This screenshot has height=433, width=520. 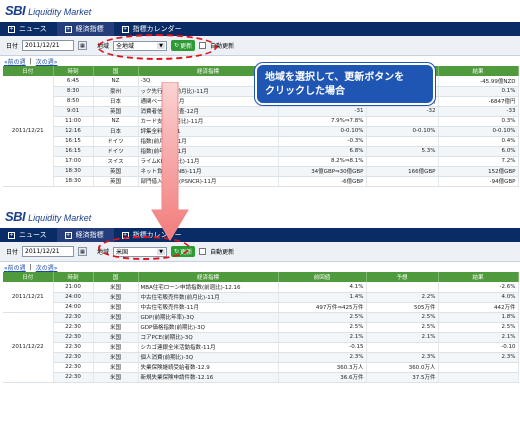 What do you see at coordinates (402, 171) in the screenshot?
I see `cell-forecast: 166億GBP` at bounding box center [402, 171].